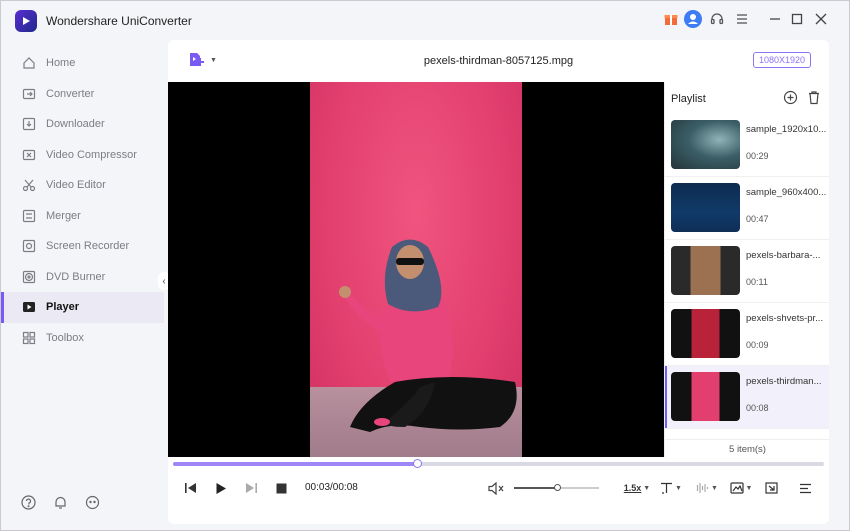 The height and width of the screenshot is (531, 850). I want to click on disc-icon, so click(29, 277).